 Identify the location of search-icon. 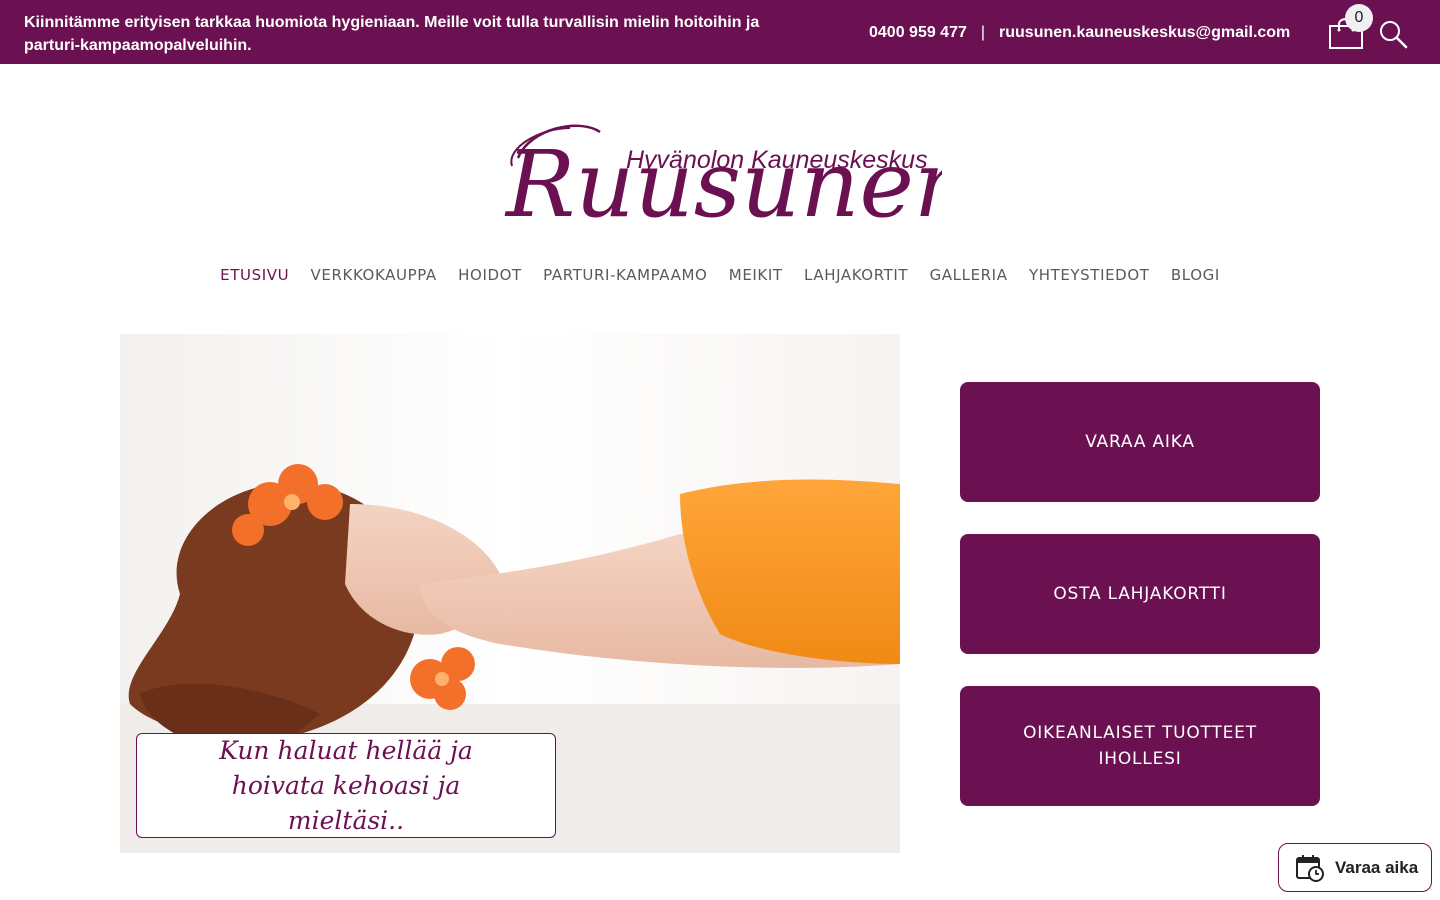
(1393, 34).